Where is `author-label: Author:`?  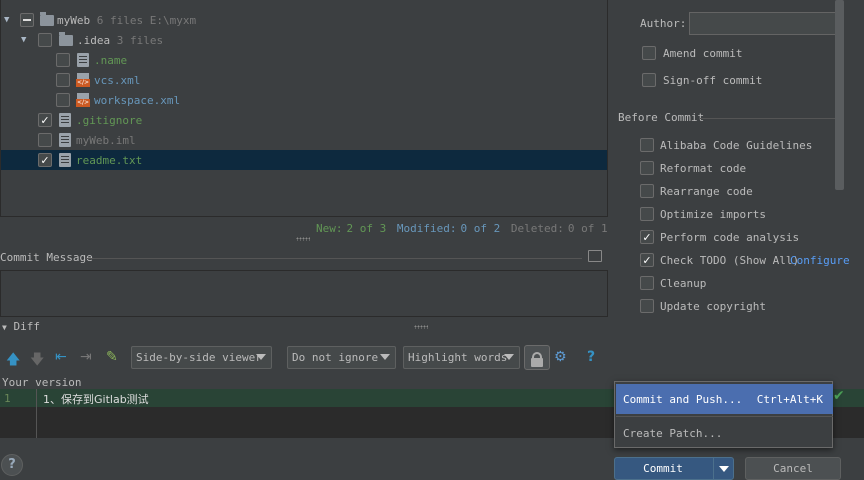
author-label: Author: is located at coordinates (663, 23).